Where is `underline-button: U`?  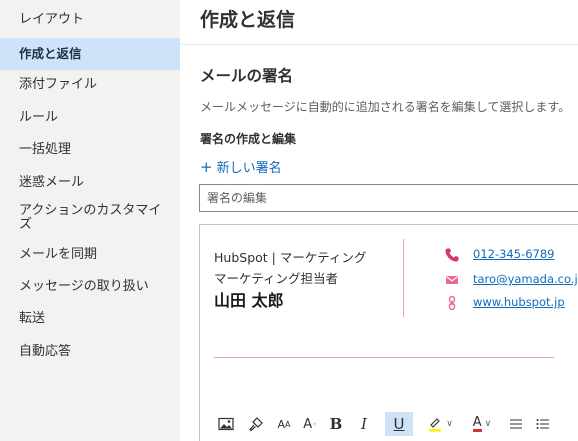
underline-button: U is located at coordinates (399, 424).